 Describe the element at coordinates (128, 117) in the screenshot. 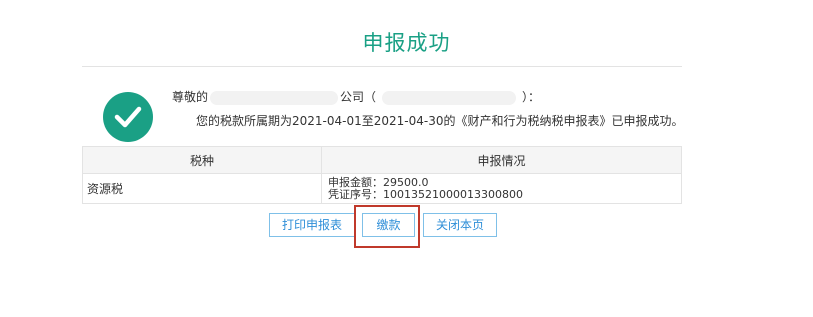

I see `success-check-icon` at that location.